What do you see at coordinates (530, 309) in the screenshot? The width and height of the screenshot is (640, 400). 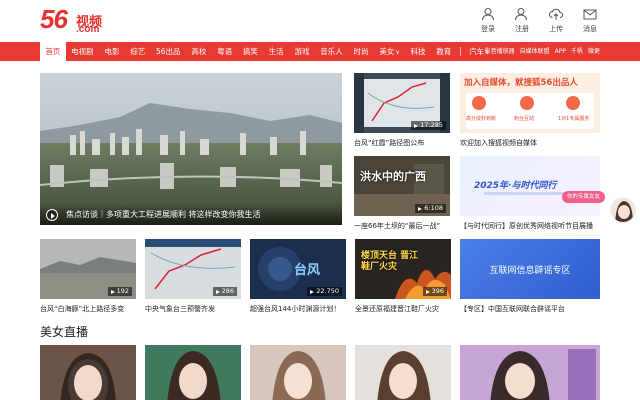 I see `banner-caption: 【专区】中国互联网联合辟谣平台` at bounding box center [530, 309].